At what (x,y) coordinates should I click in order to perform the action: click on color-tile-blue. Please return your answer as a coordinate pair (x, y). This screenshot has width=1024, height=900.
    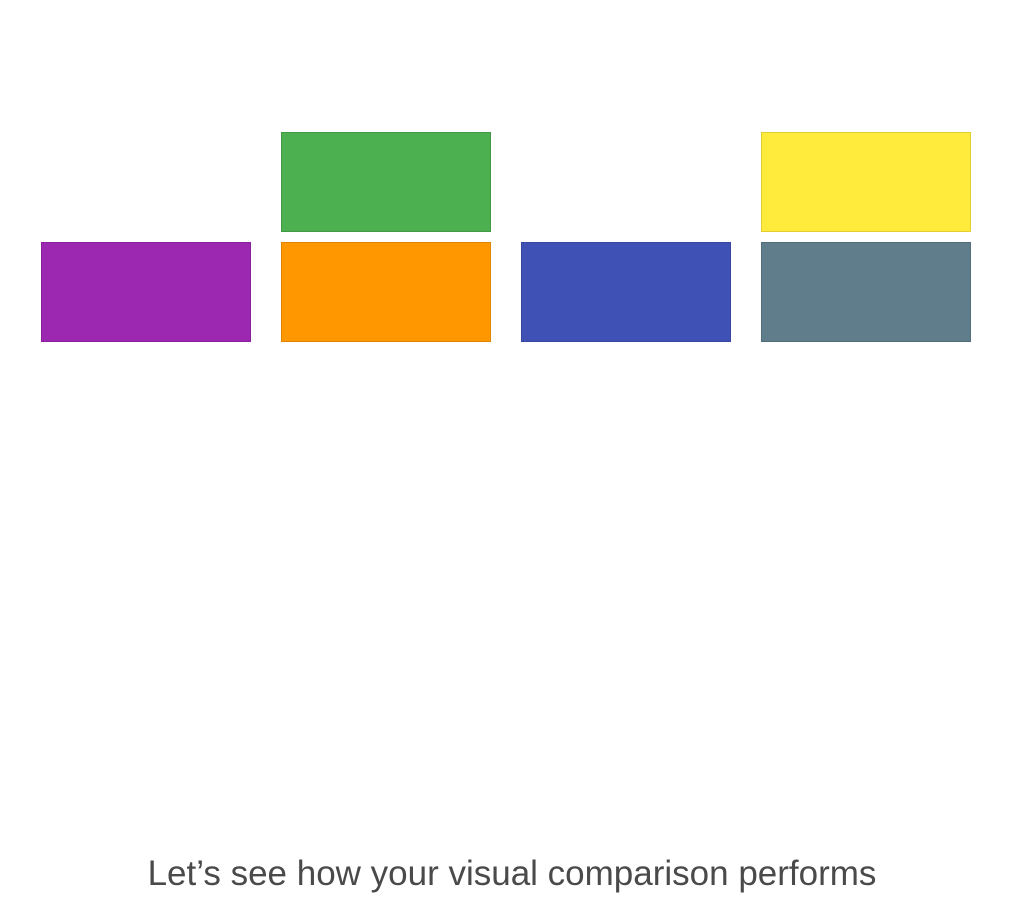
    Looking at the image, I should click on (626, 292).